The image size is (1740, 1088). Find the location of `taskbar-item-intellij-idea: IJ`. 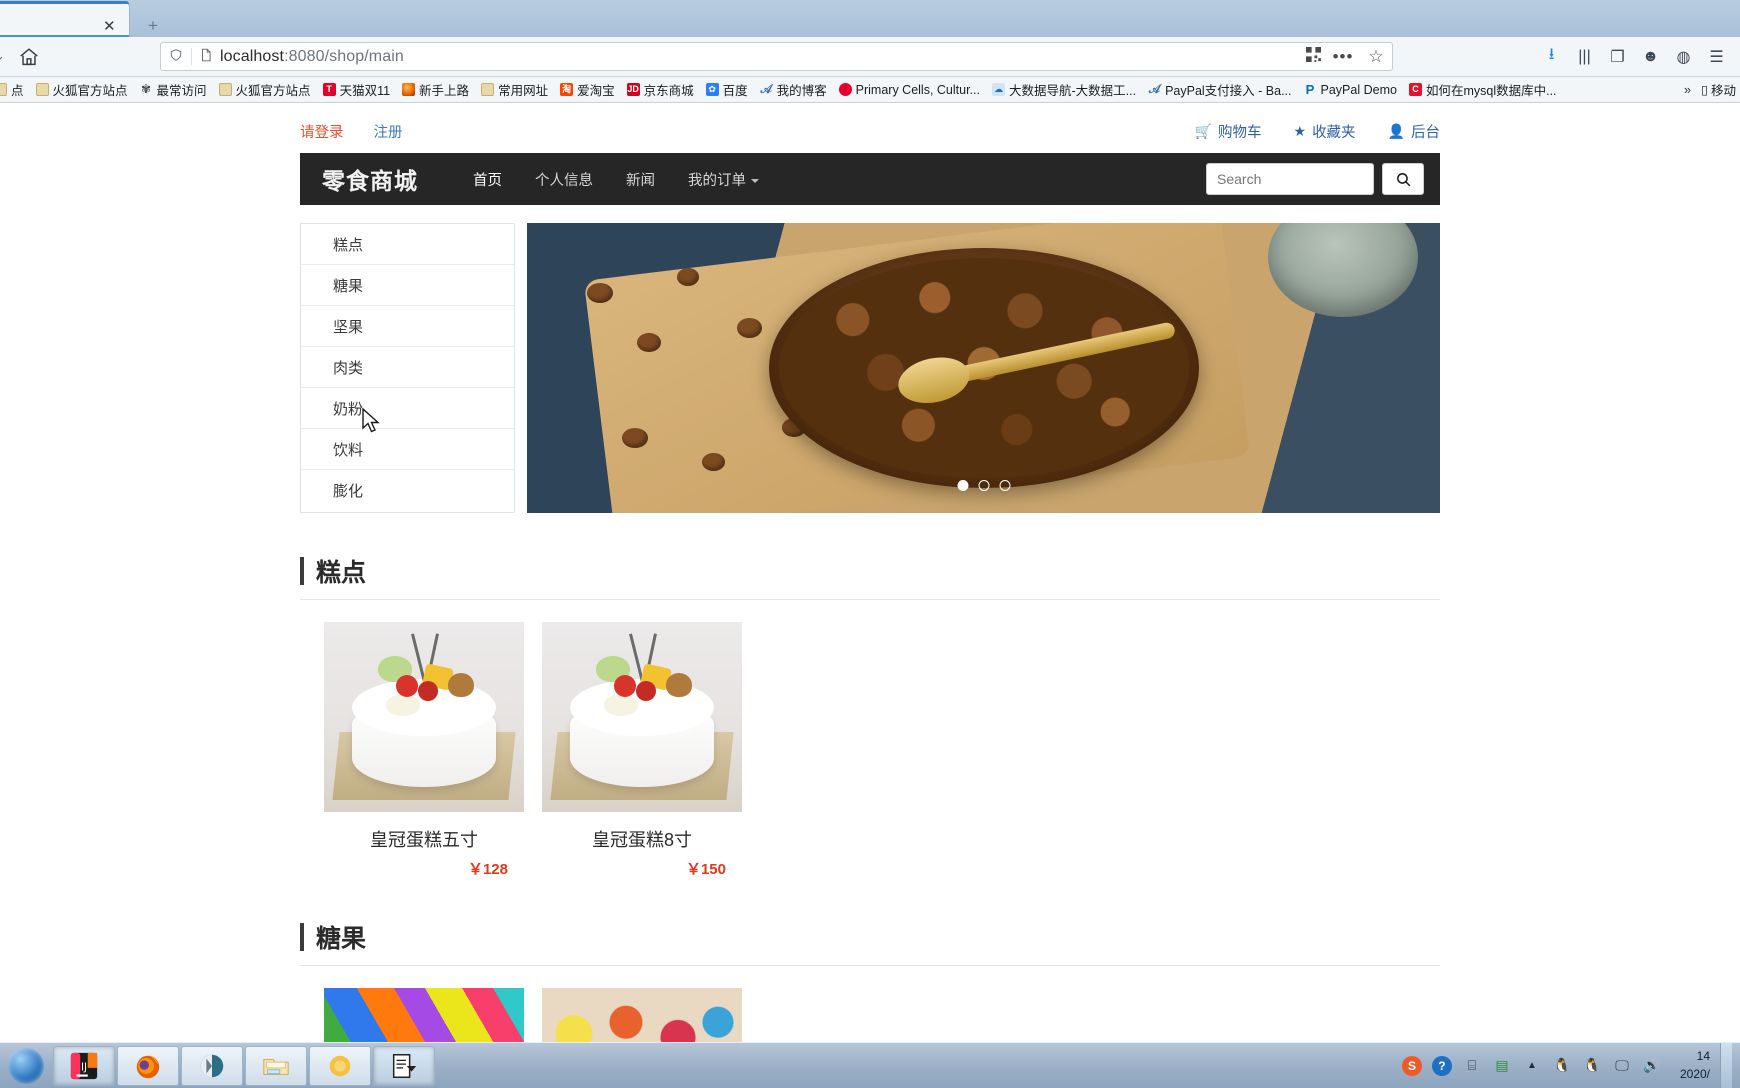

taskbar-item-intellij-idea: IJ is located at coordinates (84, 1065).